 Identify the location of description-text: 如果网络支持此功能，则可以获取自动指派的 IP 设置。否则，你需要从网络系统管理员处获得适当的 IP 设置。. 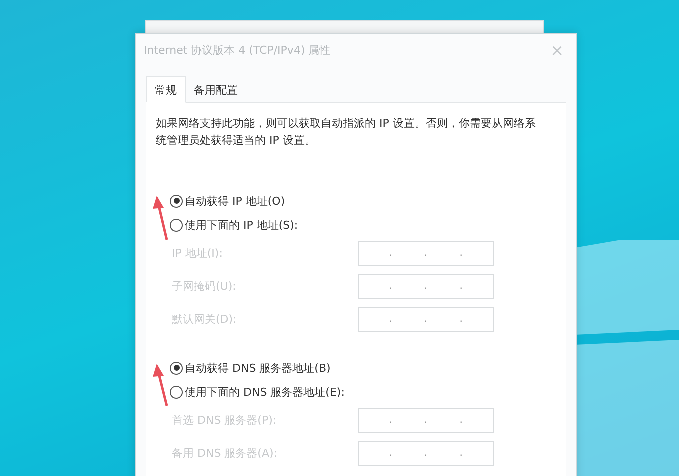
(346, 132).